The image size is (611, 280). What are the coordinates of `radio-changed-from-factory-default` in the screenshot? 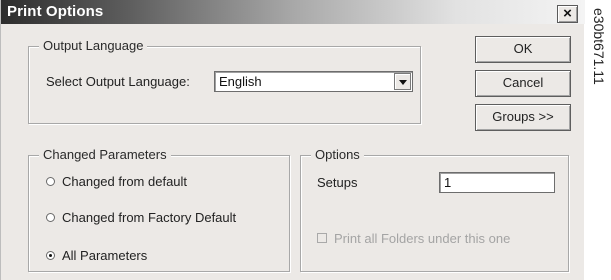 It's located at (50, 217).